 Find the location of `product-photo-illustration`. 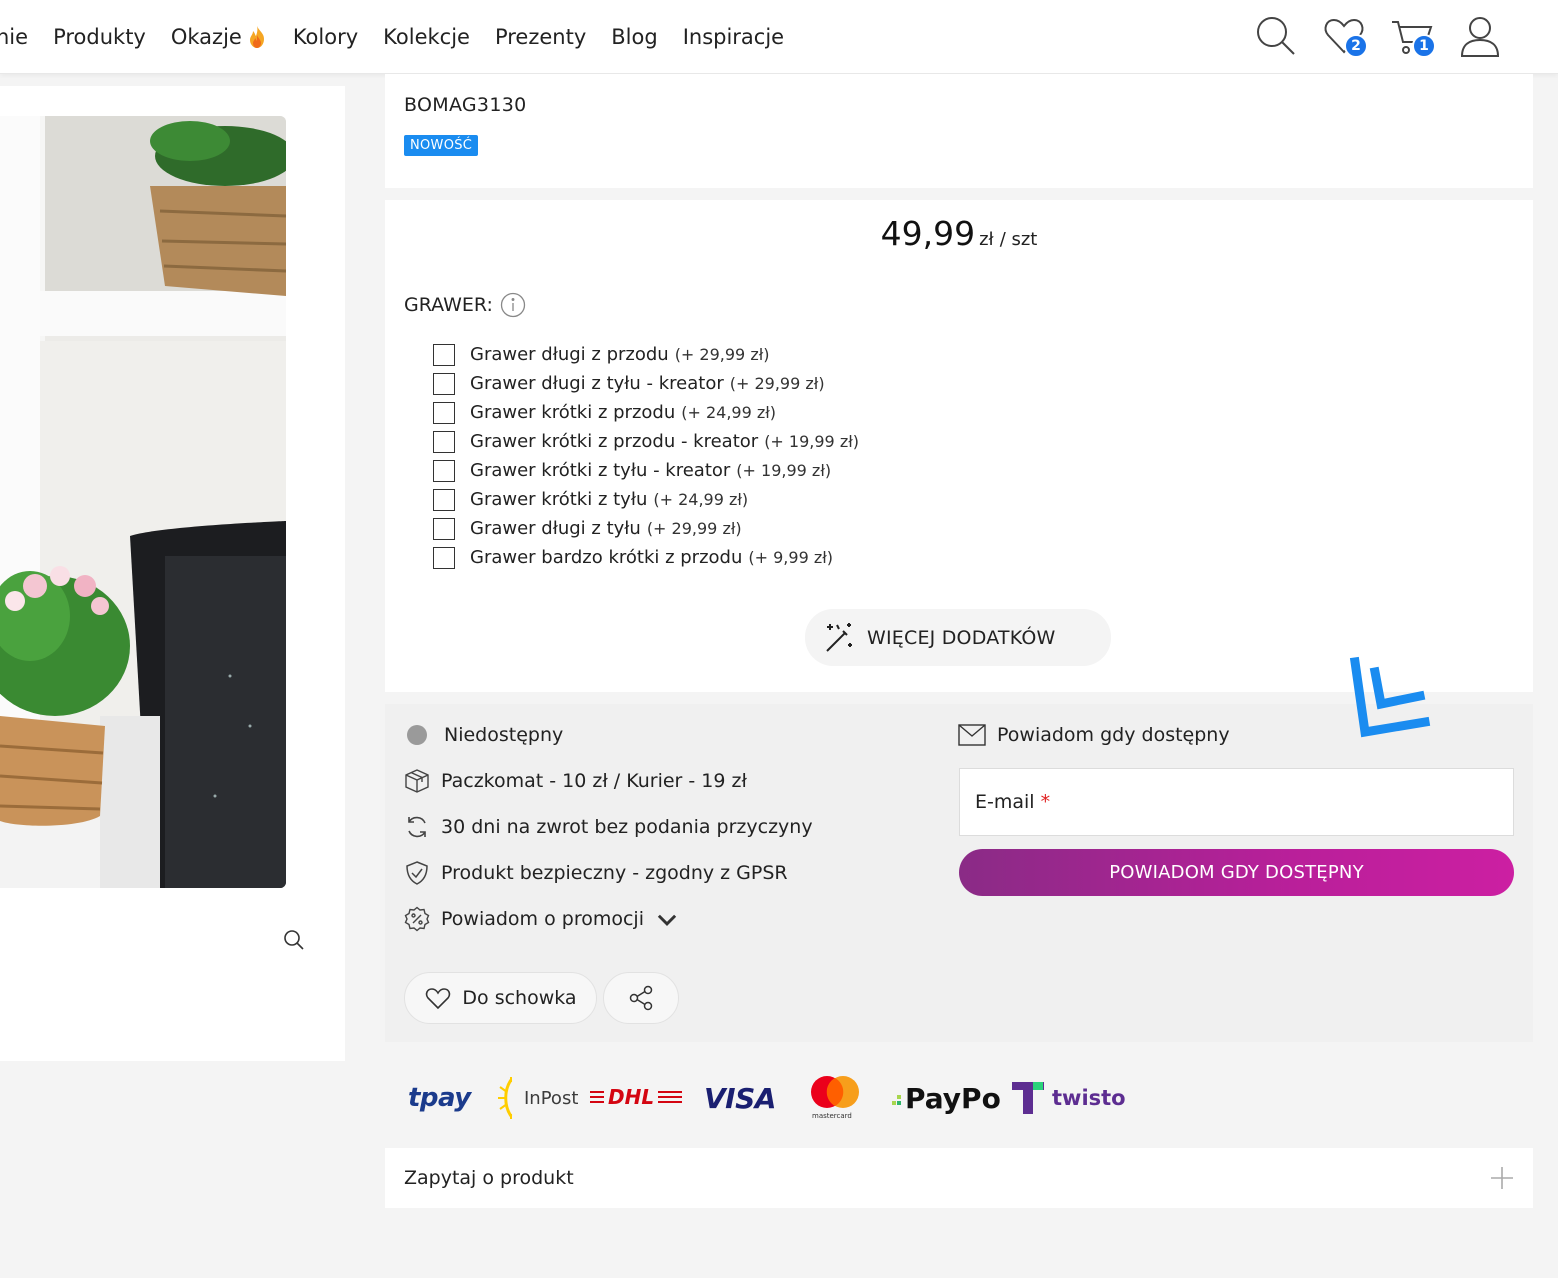

product-photo-illustration is located at coordinates (143, 502).